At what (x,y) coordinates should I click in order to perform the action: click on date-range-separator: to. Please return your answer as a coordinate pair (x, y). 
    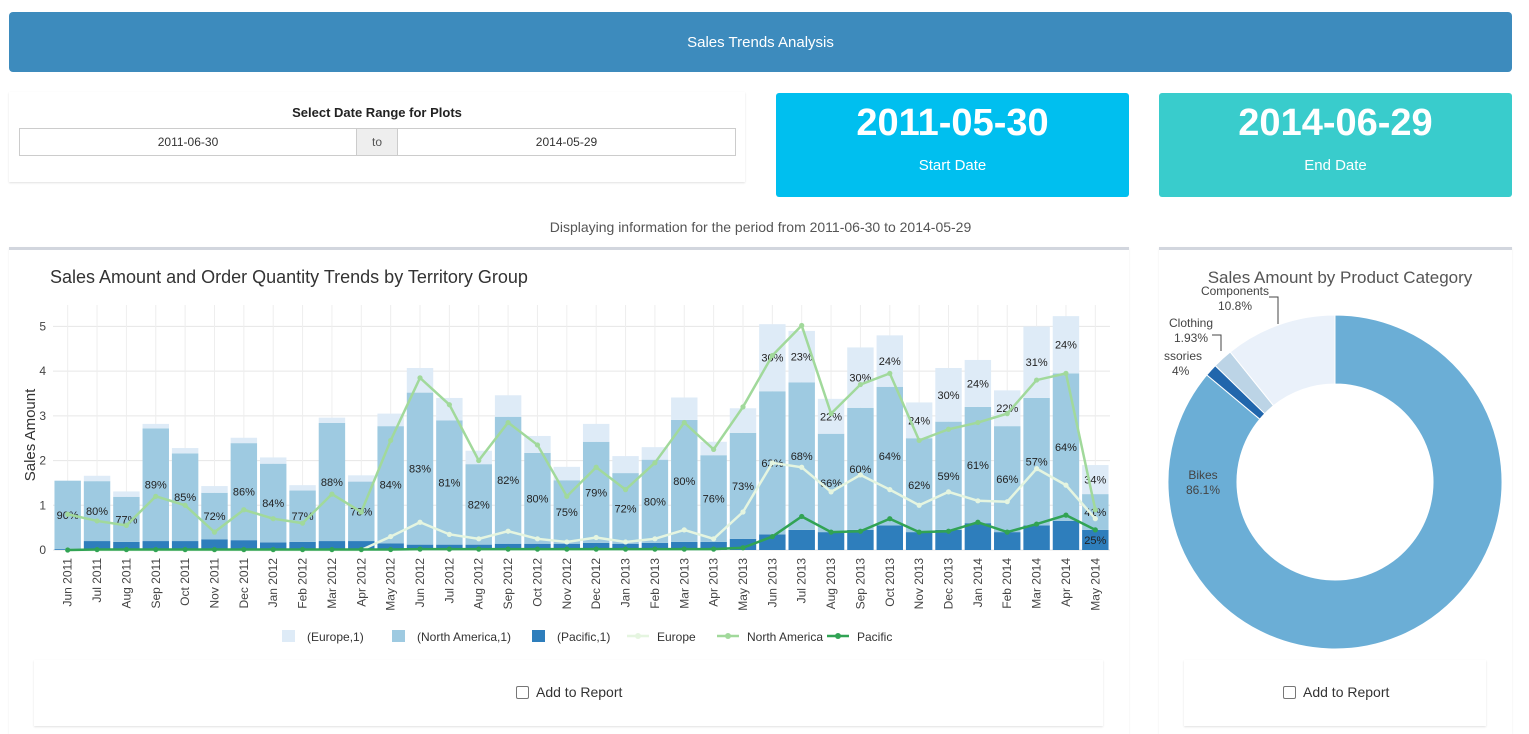
    Looking at the image, I should click on (377, 142).